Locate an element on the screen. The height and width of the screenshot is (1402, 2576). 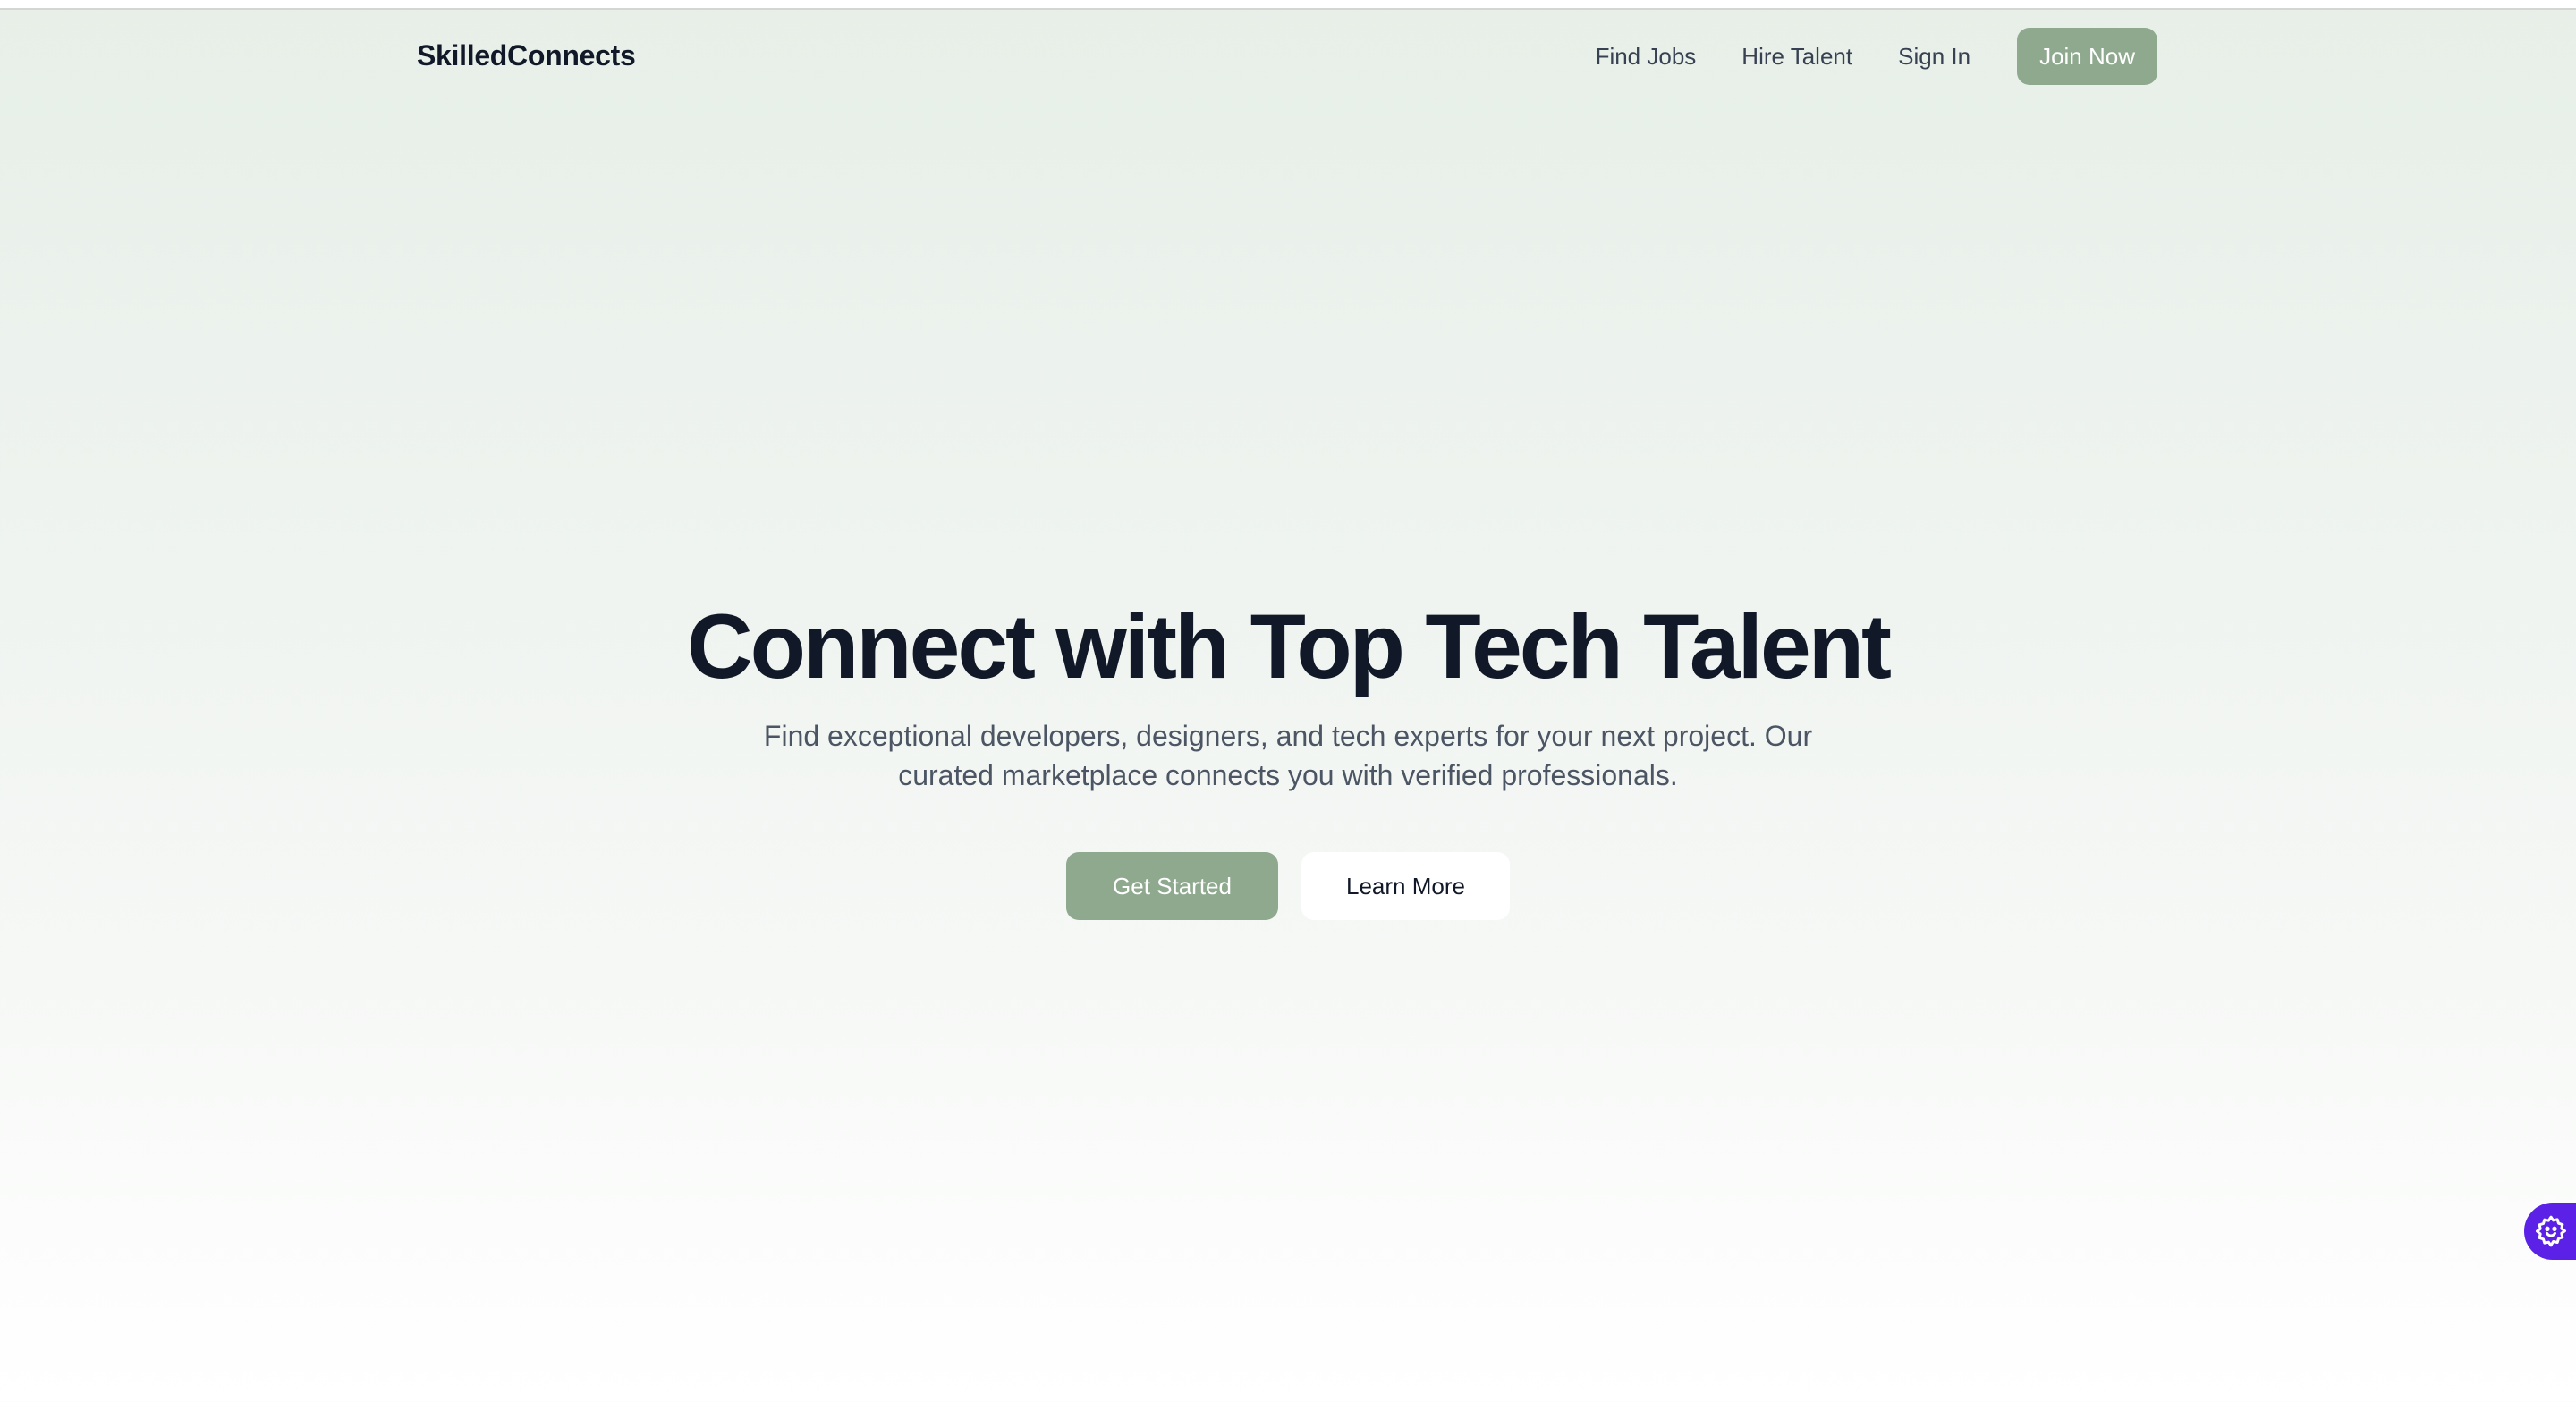
get-started-button: Get Started is located at coordinates (1172, 886).